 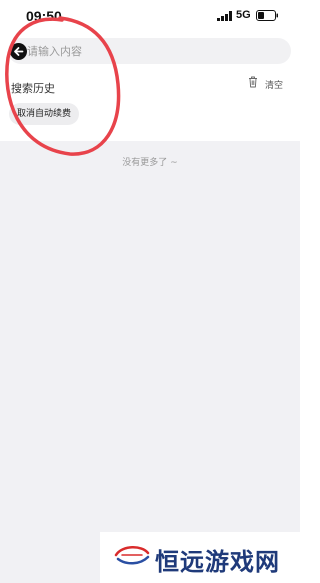 What do you see at coordinates (217, 561) in the screenshot?
I see `watermark-text: 恒远游戏网` at bounding box center [217, 561].